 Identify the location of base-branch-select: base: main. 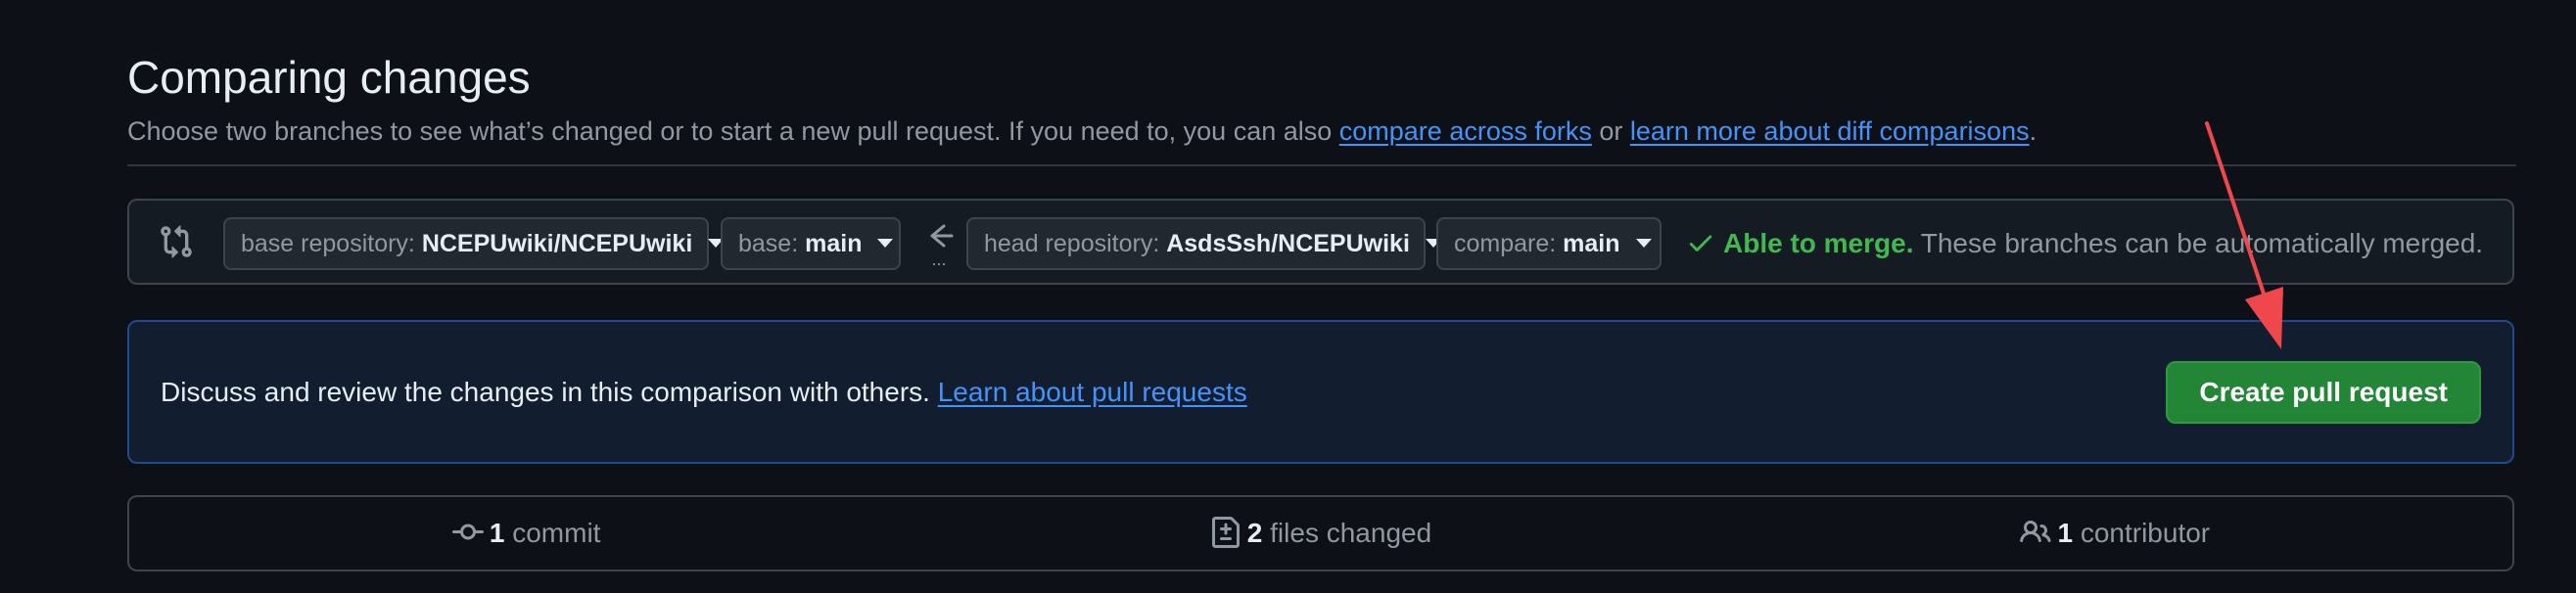
(811, 244).